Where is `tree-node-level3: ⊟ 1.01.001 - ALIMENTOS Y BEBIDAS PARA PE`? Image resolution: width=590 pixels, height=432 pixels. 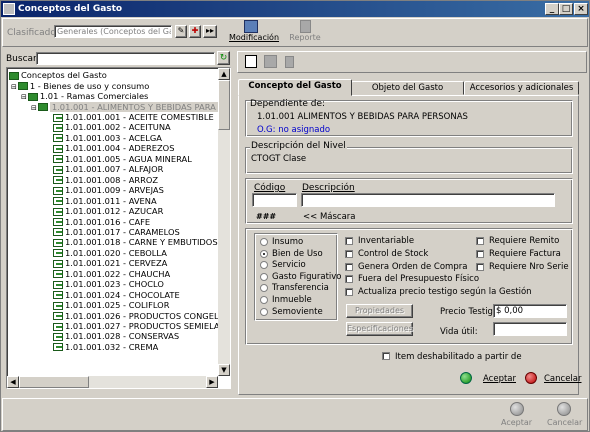
tree-node-level3: ⊟ 1.01.001 - ALIMENTOS Y BEBIDAS PARA PE is located at coordinates (130, 106).